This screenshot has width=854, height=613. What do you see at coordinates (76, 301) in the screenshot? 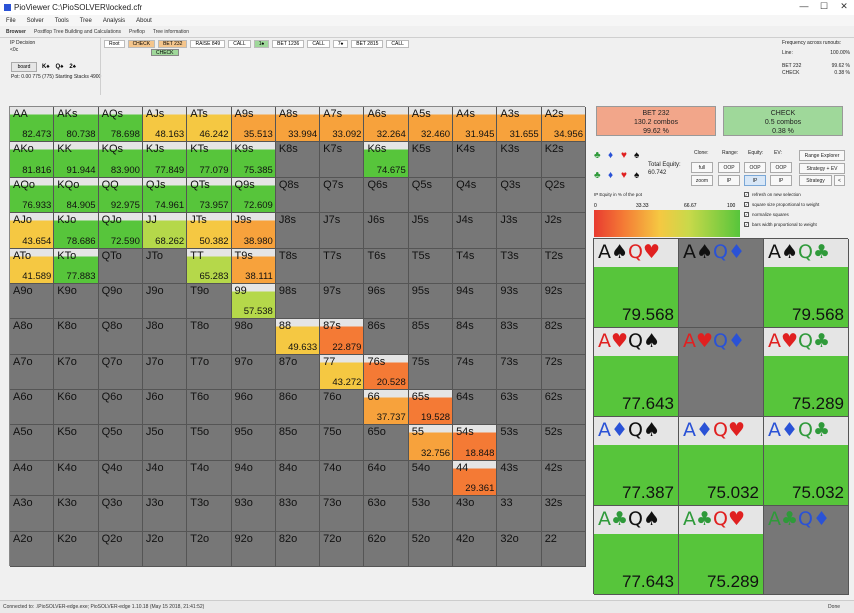
I see `hand-cell: K9o` at bounding box center [76, 301].